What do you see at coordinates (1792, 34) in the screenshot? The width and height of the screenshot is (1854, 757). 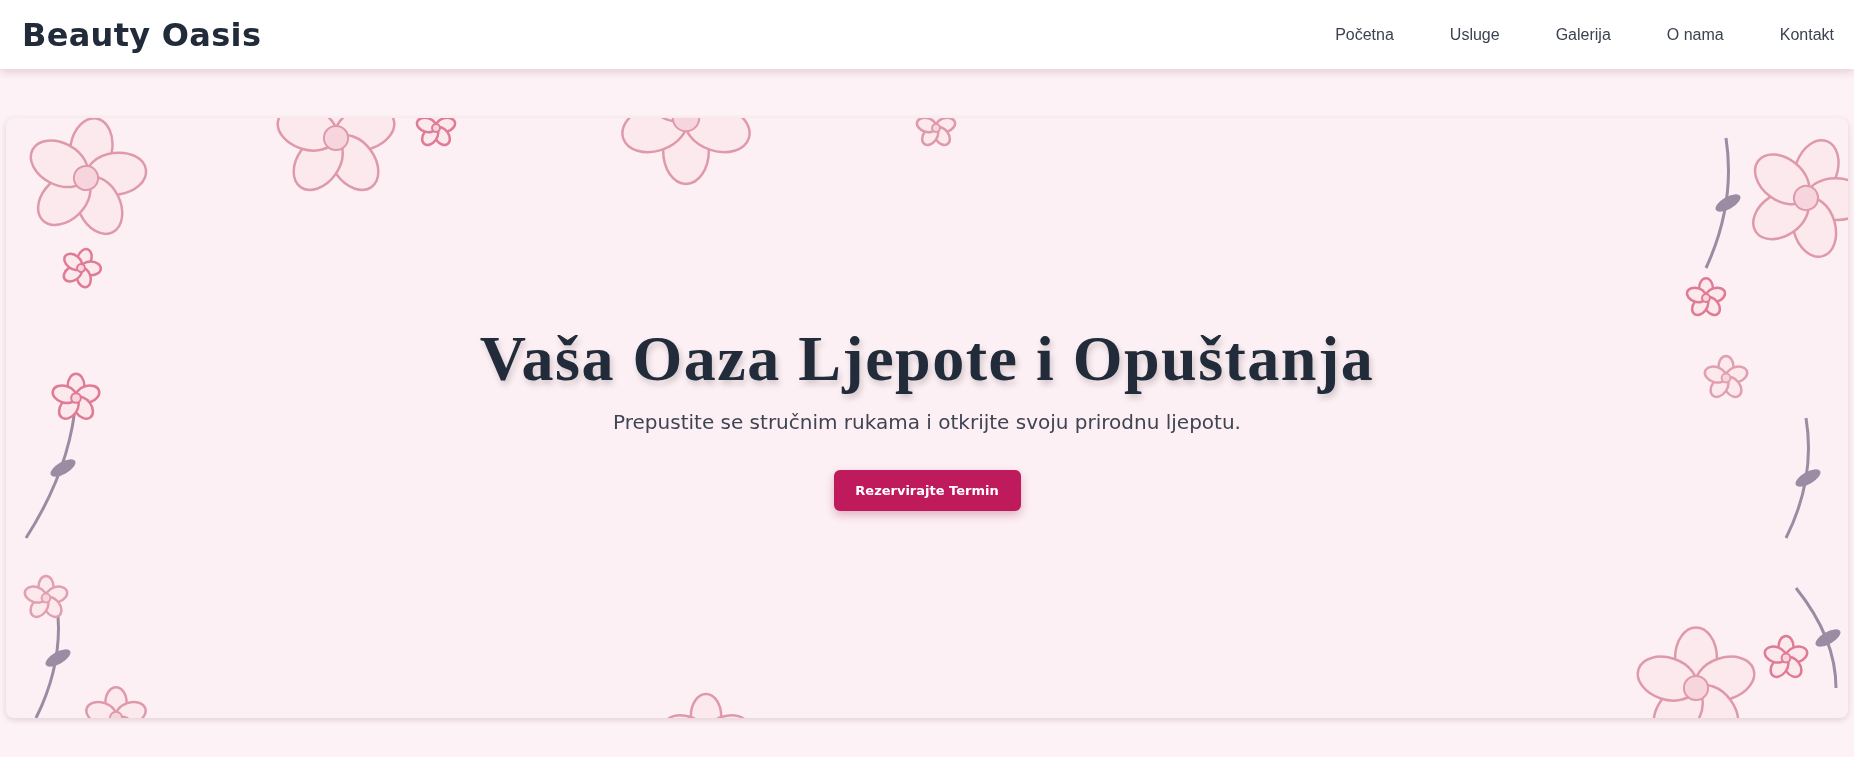 I see `nav-link: Kontakt` at bounding box center [1792, 34].